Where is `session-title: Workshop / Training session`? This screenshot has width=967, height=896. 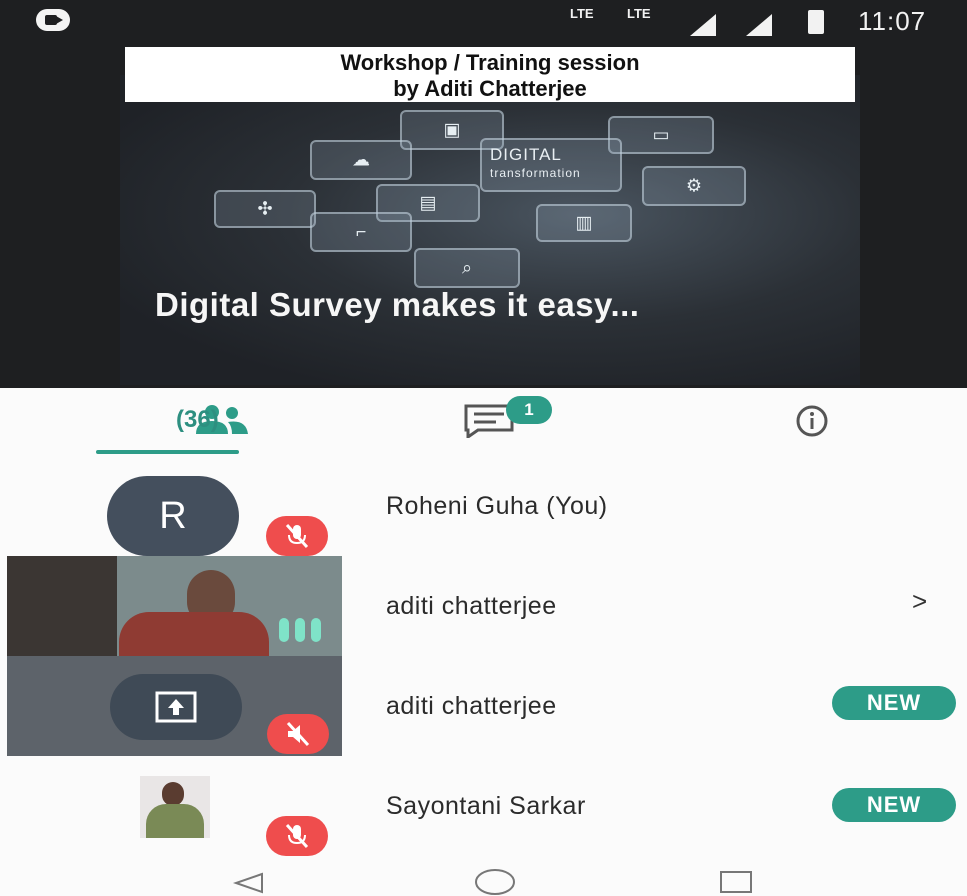 session-title: Workshop / Training session is located at coordinates (490, 62).